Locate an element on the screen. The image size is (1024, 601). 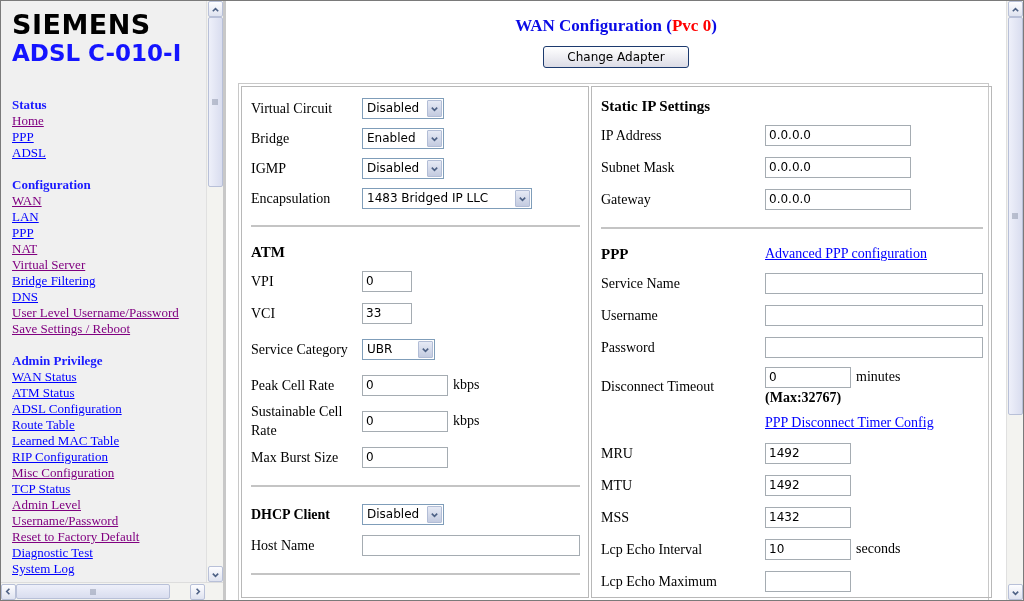
nav-link: Bridge Filtering is located at coordinates (54, 281).